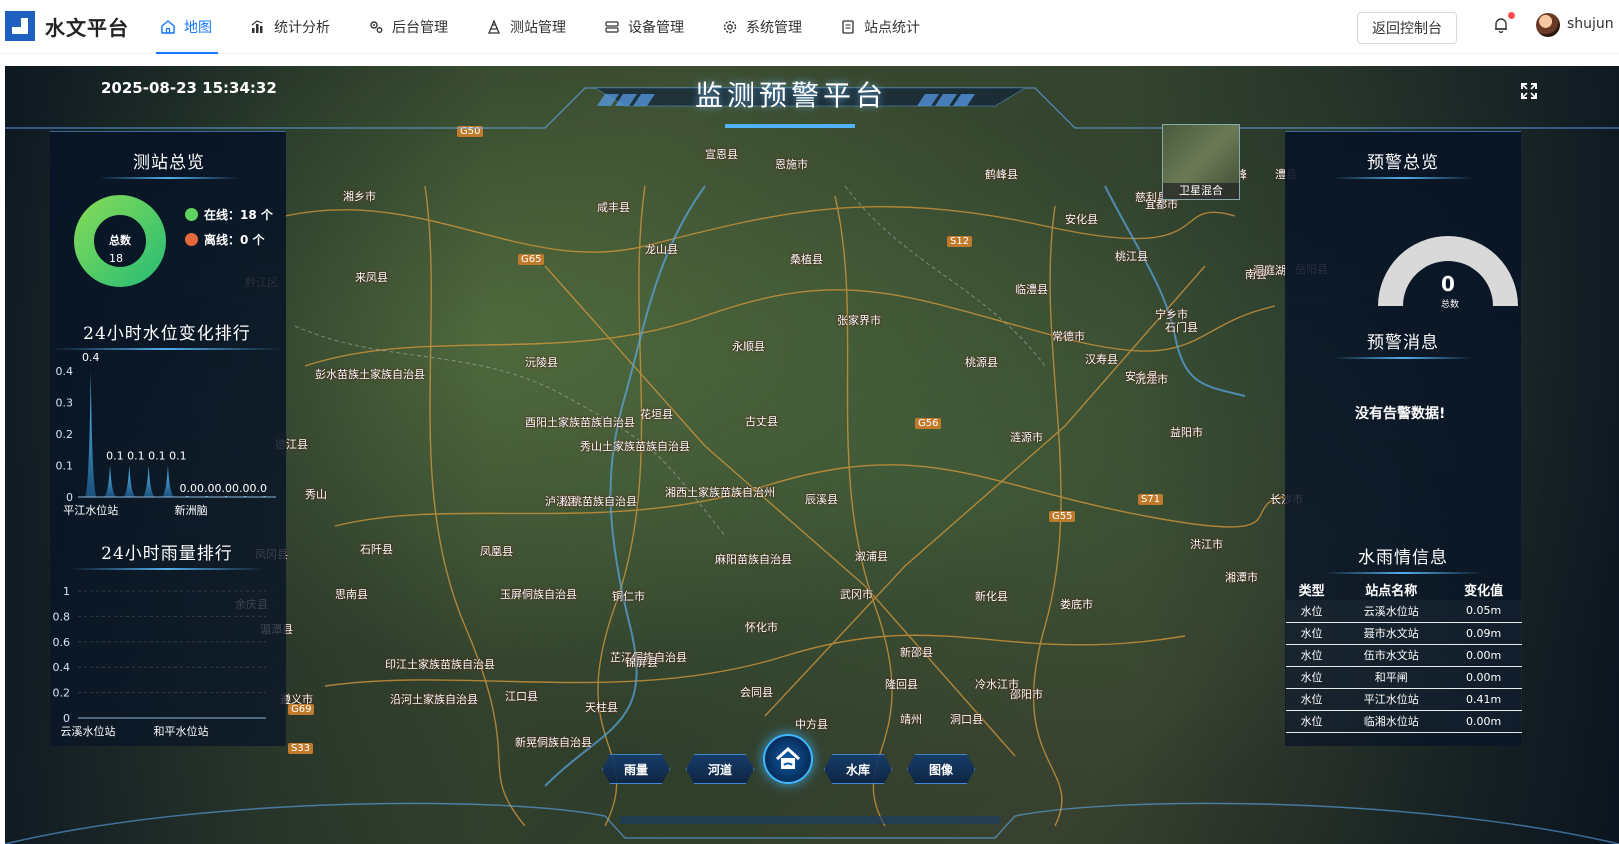  I want to click on table-row: 水位 云溪水位站 0.05m, so click(1404, 611).